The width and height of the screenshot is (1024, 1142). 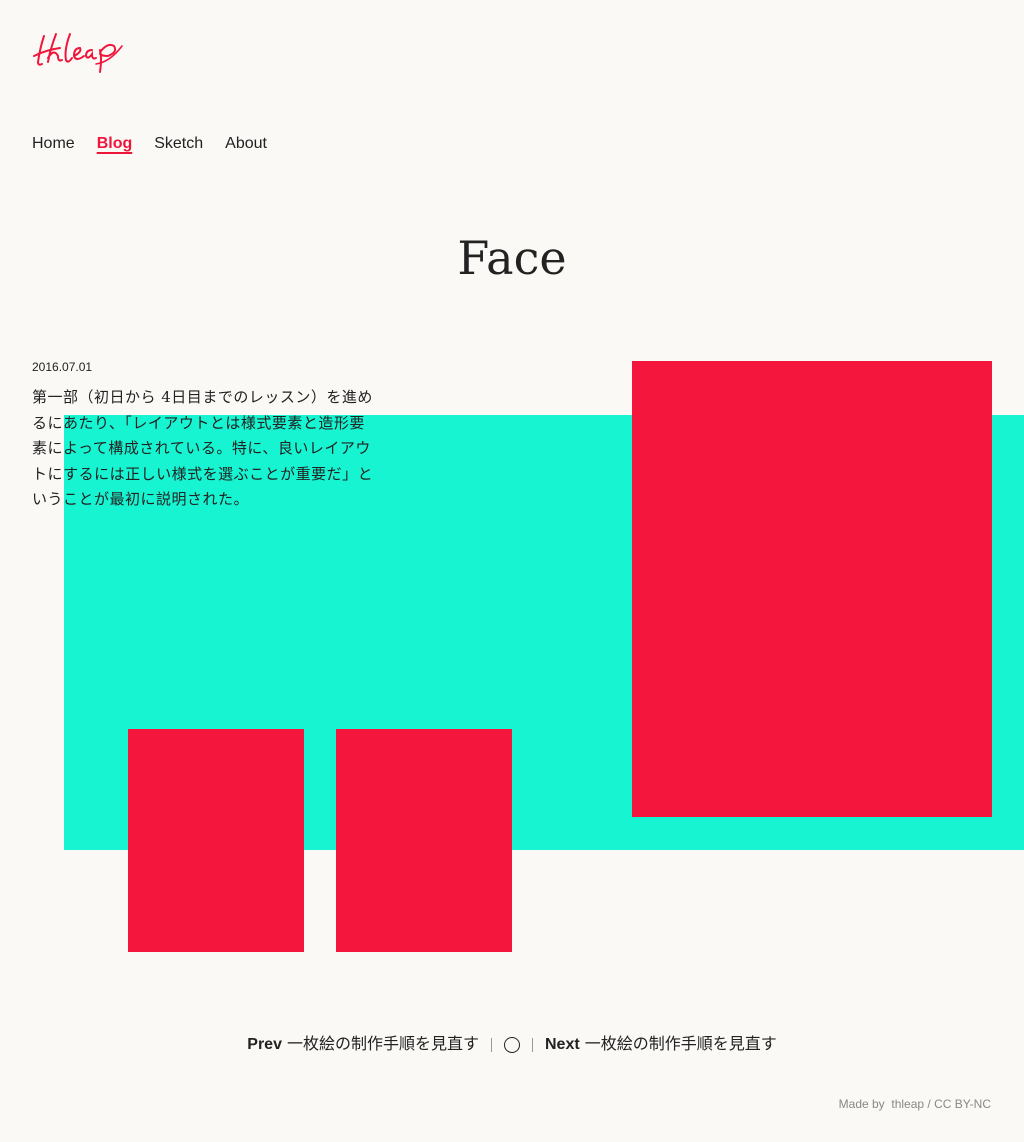 What do you see at coordinates (861, 1104) in the screenshot?
I see `footer-made-by: Made by` at bounding box center [861, 1104].